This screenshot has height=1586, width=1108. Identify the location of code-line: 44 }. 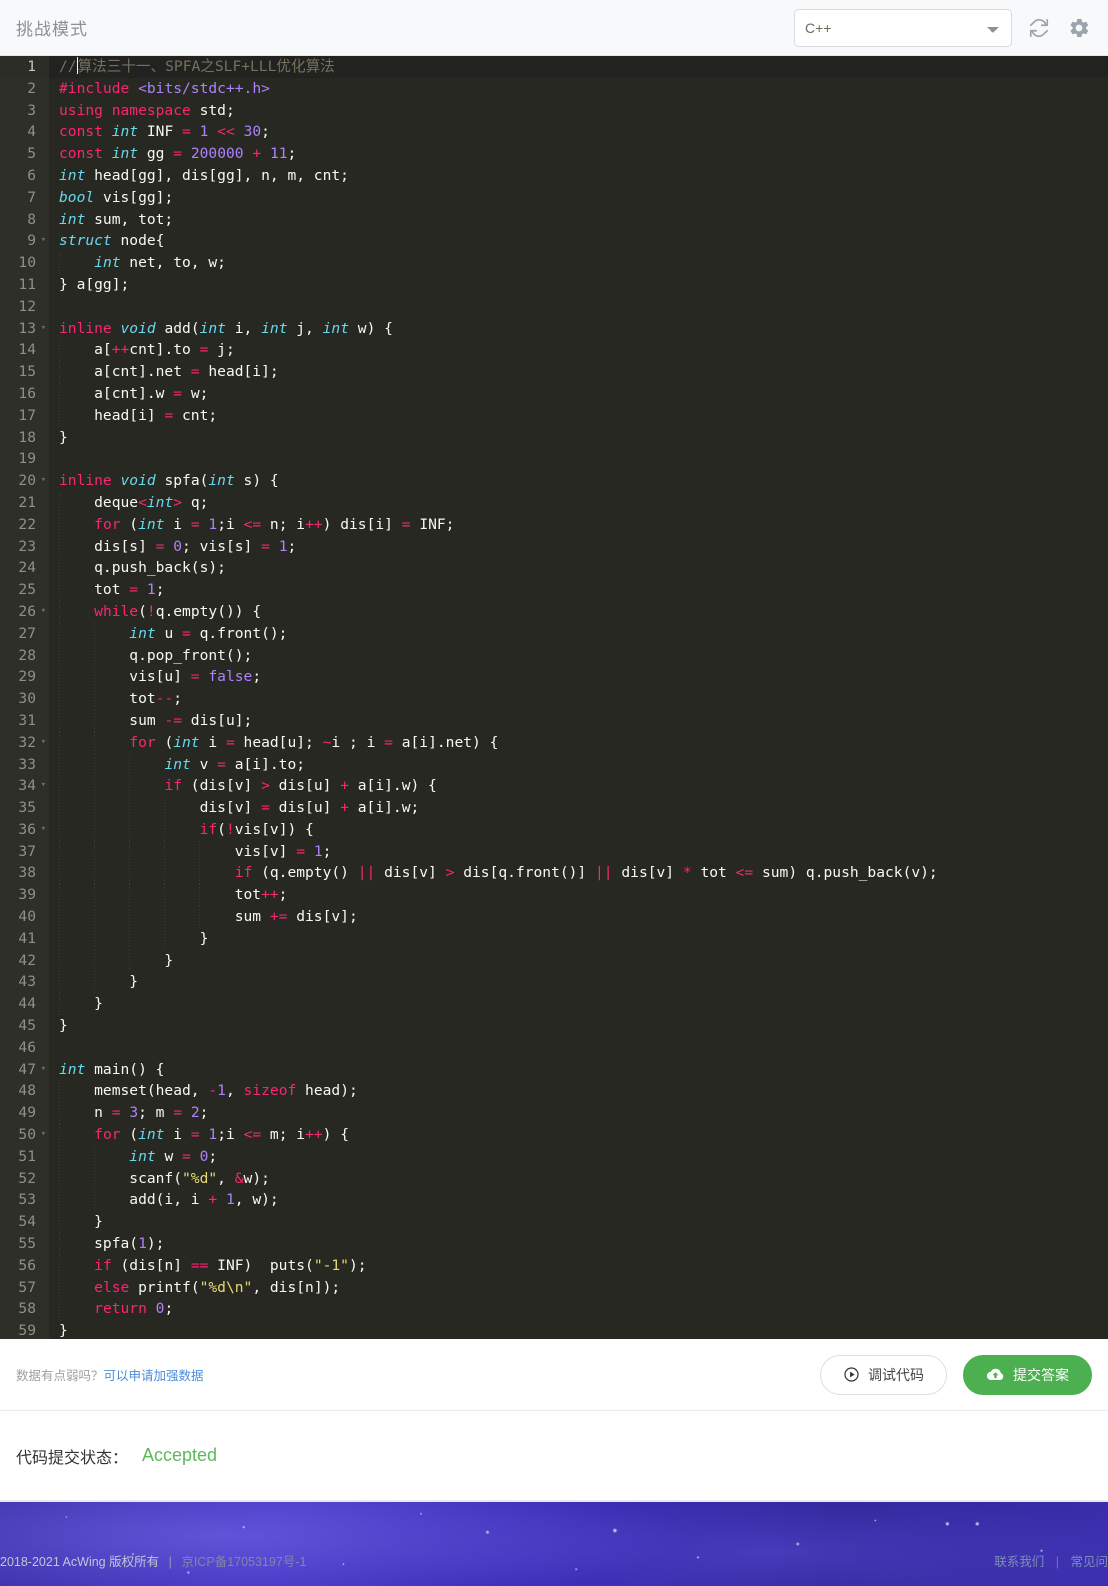
(554, 1004).